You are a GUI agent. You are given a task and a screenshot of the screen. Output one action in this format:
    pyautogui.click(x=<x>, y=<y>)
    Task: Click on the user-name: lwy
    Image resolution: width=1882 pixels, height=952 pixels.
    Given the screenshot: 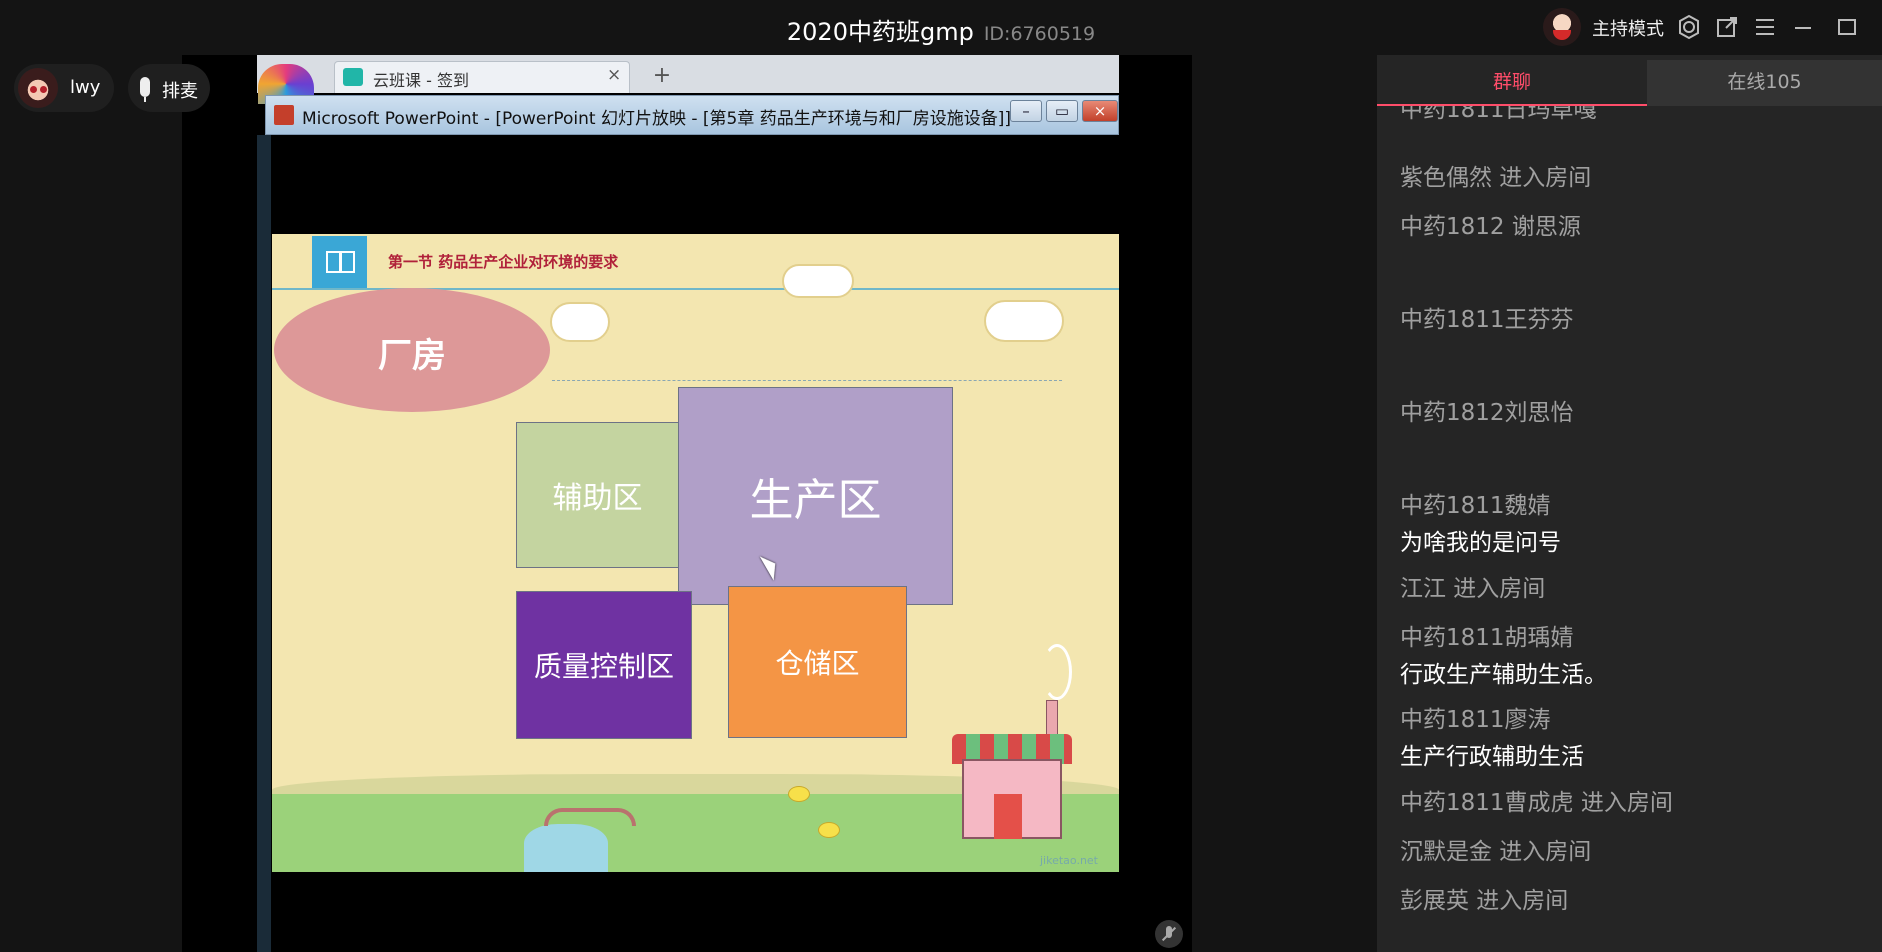 What is the action you would take?
    pyautogui.click(x=85, y=87)
    